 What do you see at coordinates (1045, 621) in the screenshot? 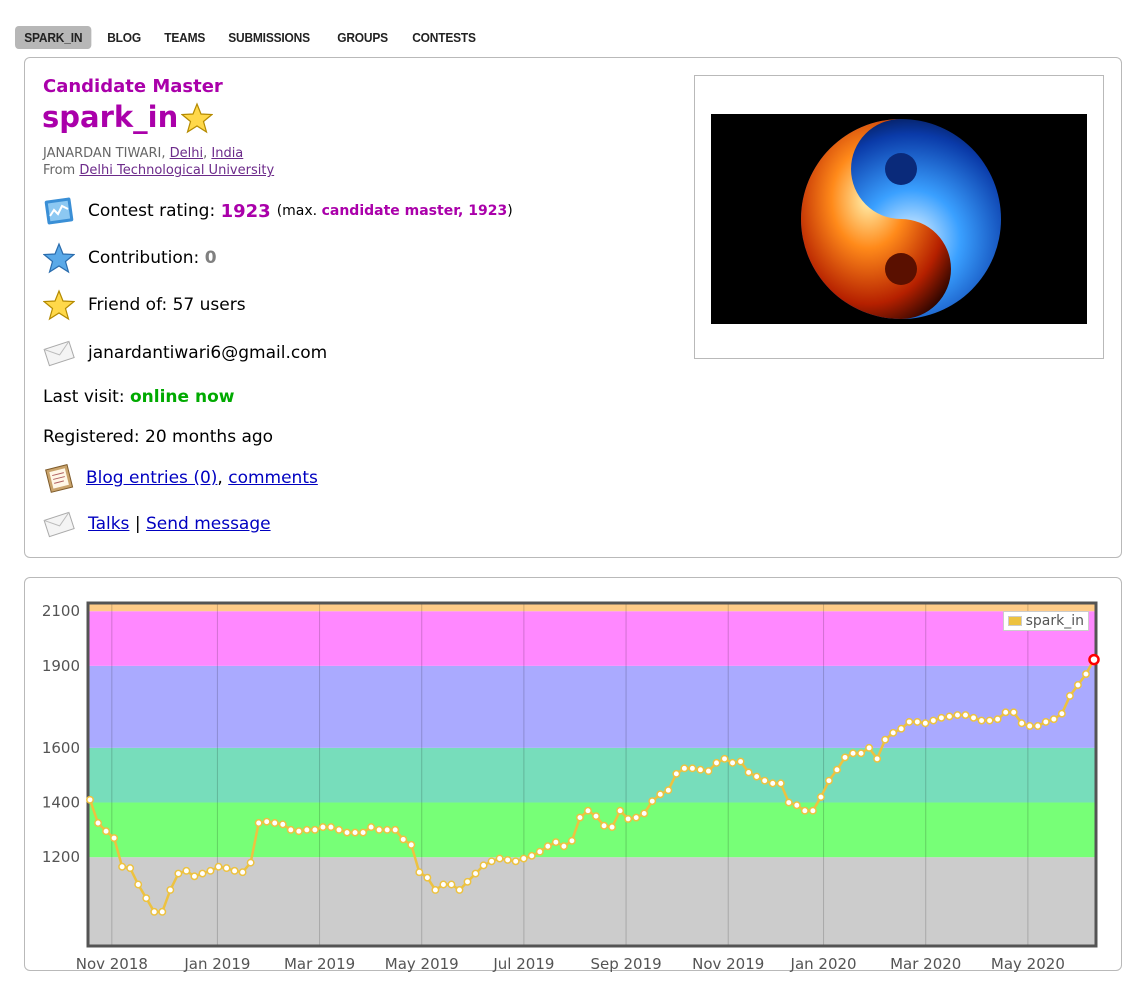
I see `chart-legend: spark_in` at bounding box center [1045, 621].